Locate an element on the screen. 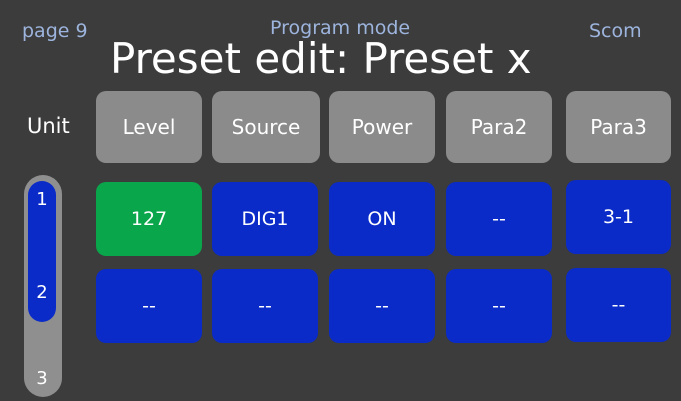  column-button-para2: Para2 is located at coordinates (499, 127).